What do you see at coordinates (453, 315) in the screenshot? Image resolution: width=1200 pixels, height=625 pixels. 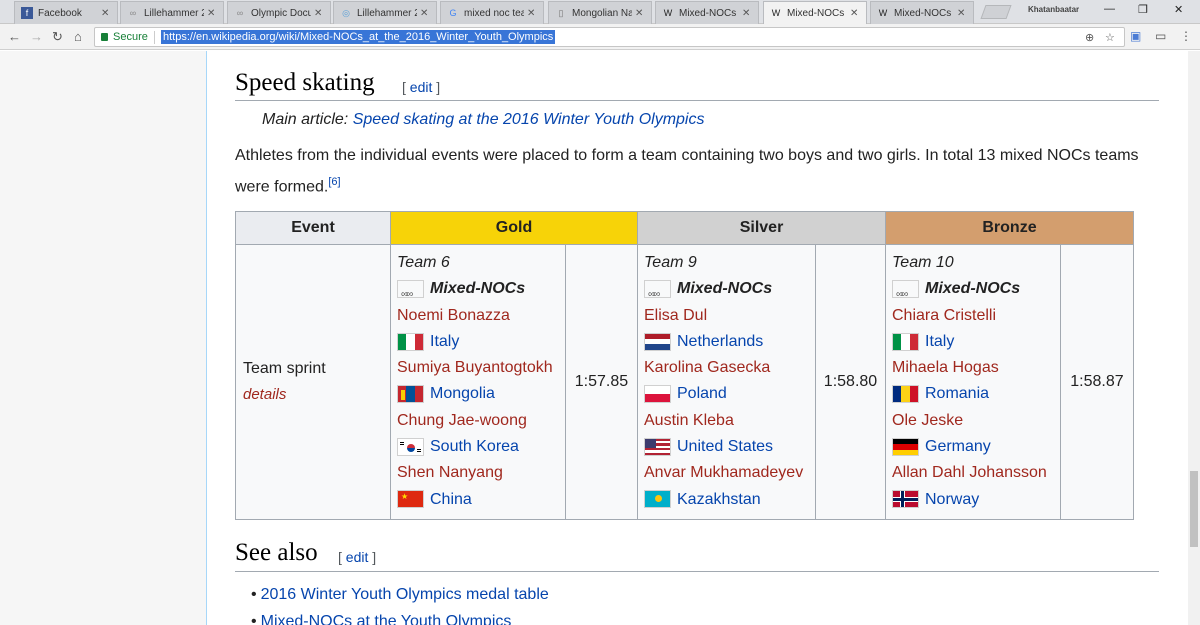 I see `athlete-link: Noemi Bonazza` at bounding box center [453, 315].